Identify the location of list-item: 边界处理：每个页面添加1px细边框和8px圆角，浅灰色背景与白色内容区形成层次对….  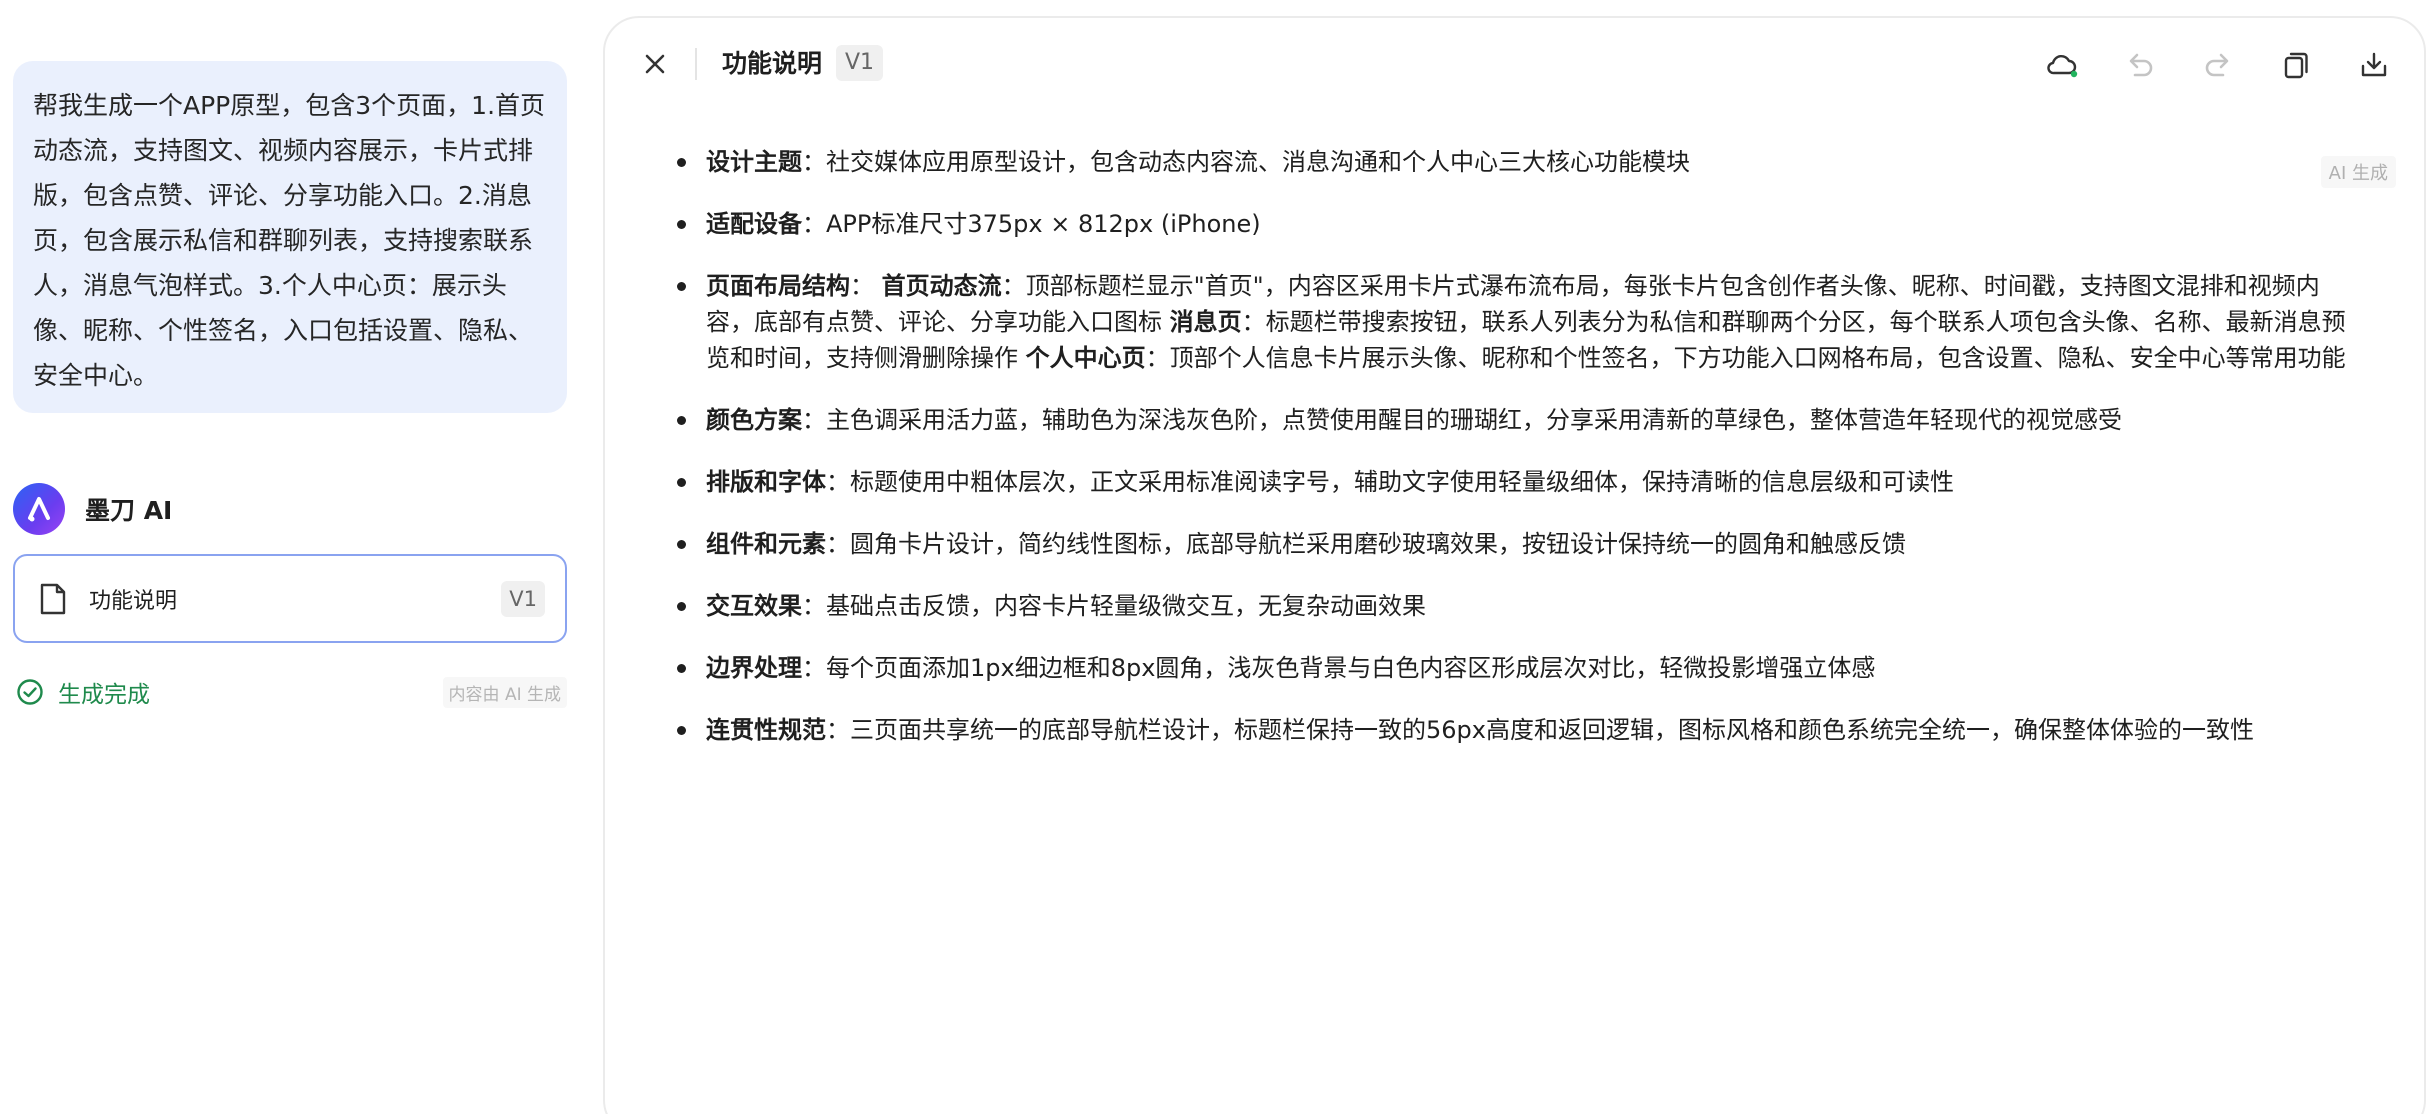
(1517, 668).